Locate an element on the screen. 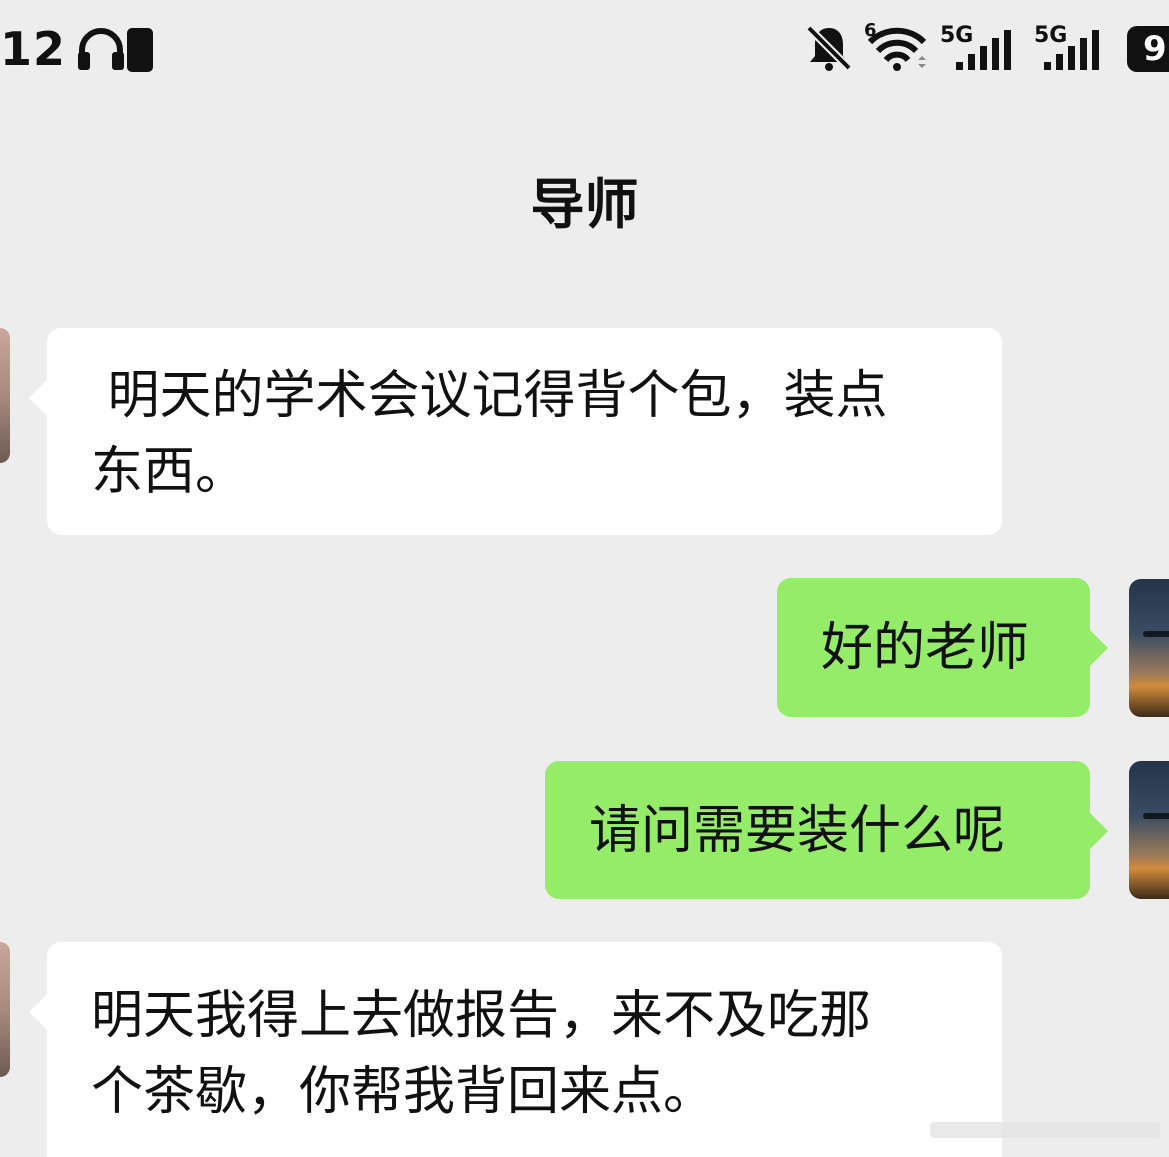 The image size is (1169, 1157). message-text: 明天的学术会议记得背个包，装点 东西。 is located at coordinates (489, 434).